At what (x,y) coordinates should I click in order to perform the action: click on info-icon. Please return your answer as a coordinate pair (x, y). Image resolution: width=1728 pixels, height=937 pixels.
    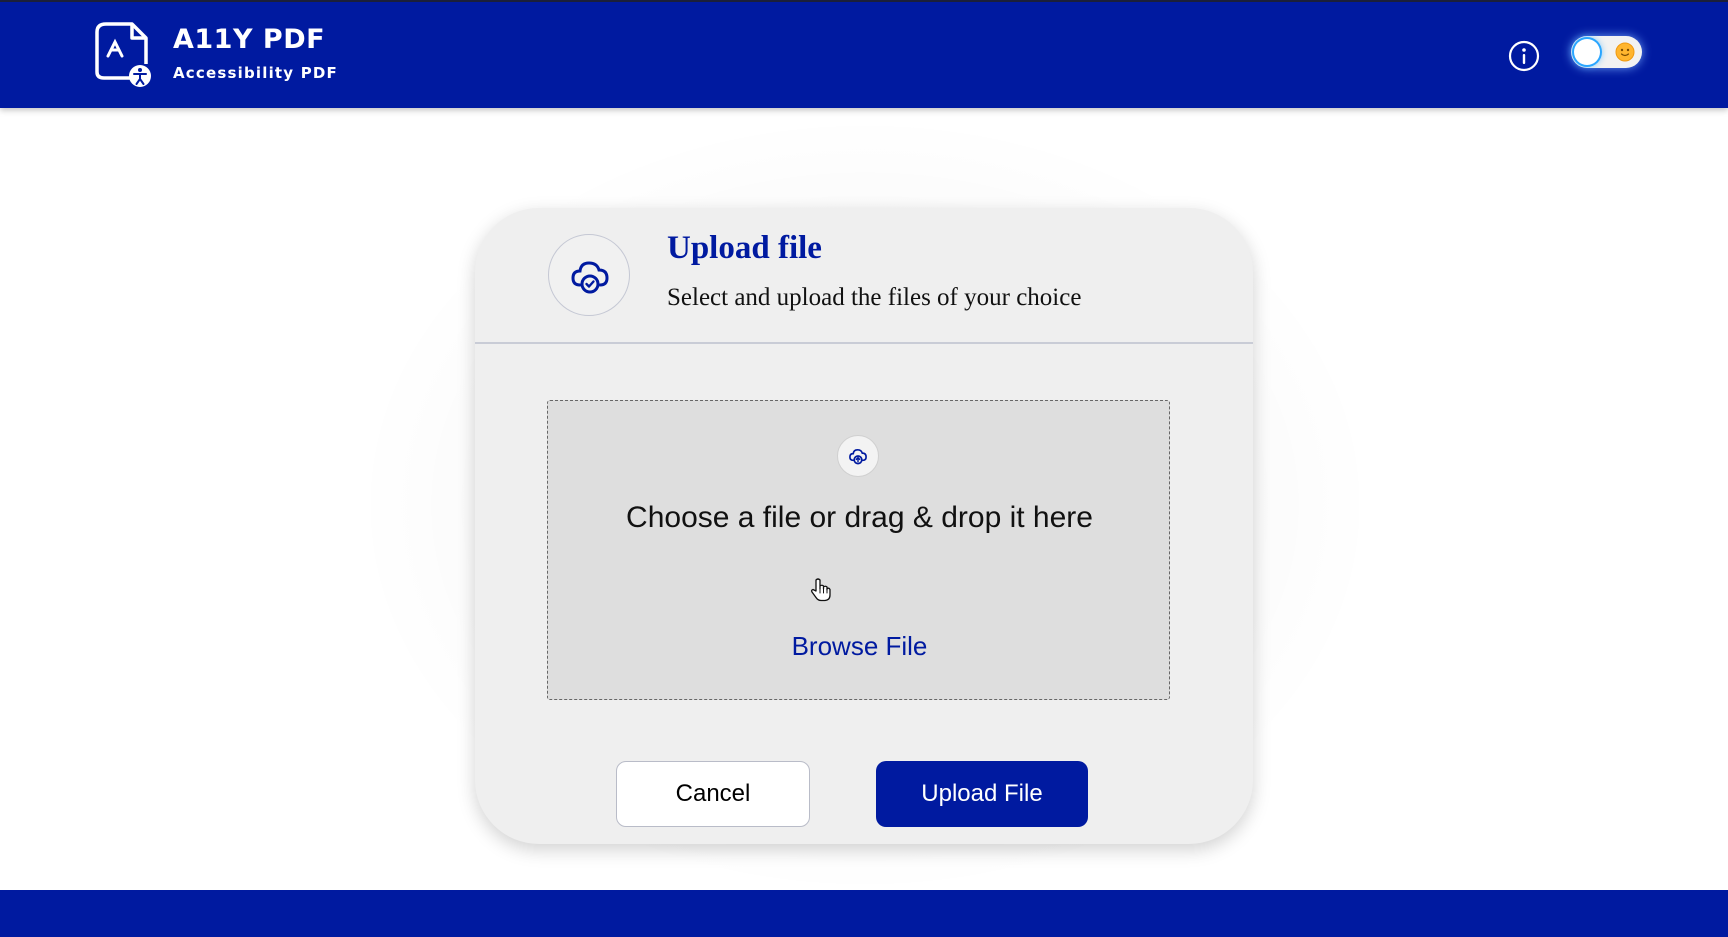
    Looking at the image, I should click on (1524, 56).